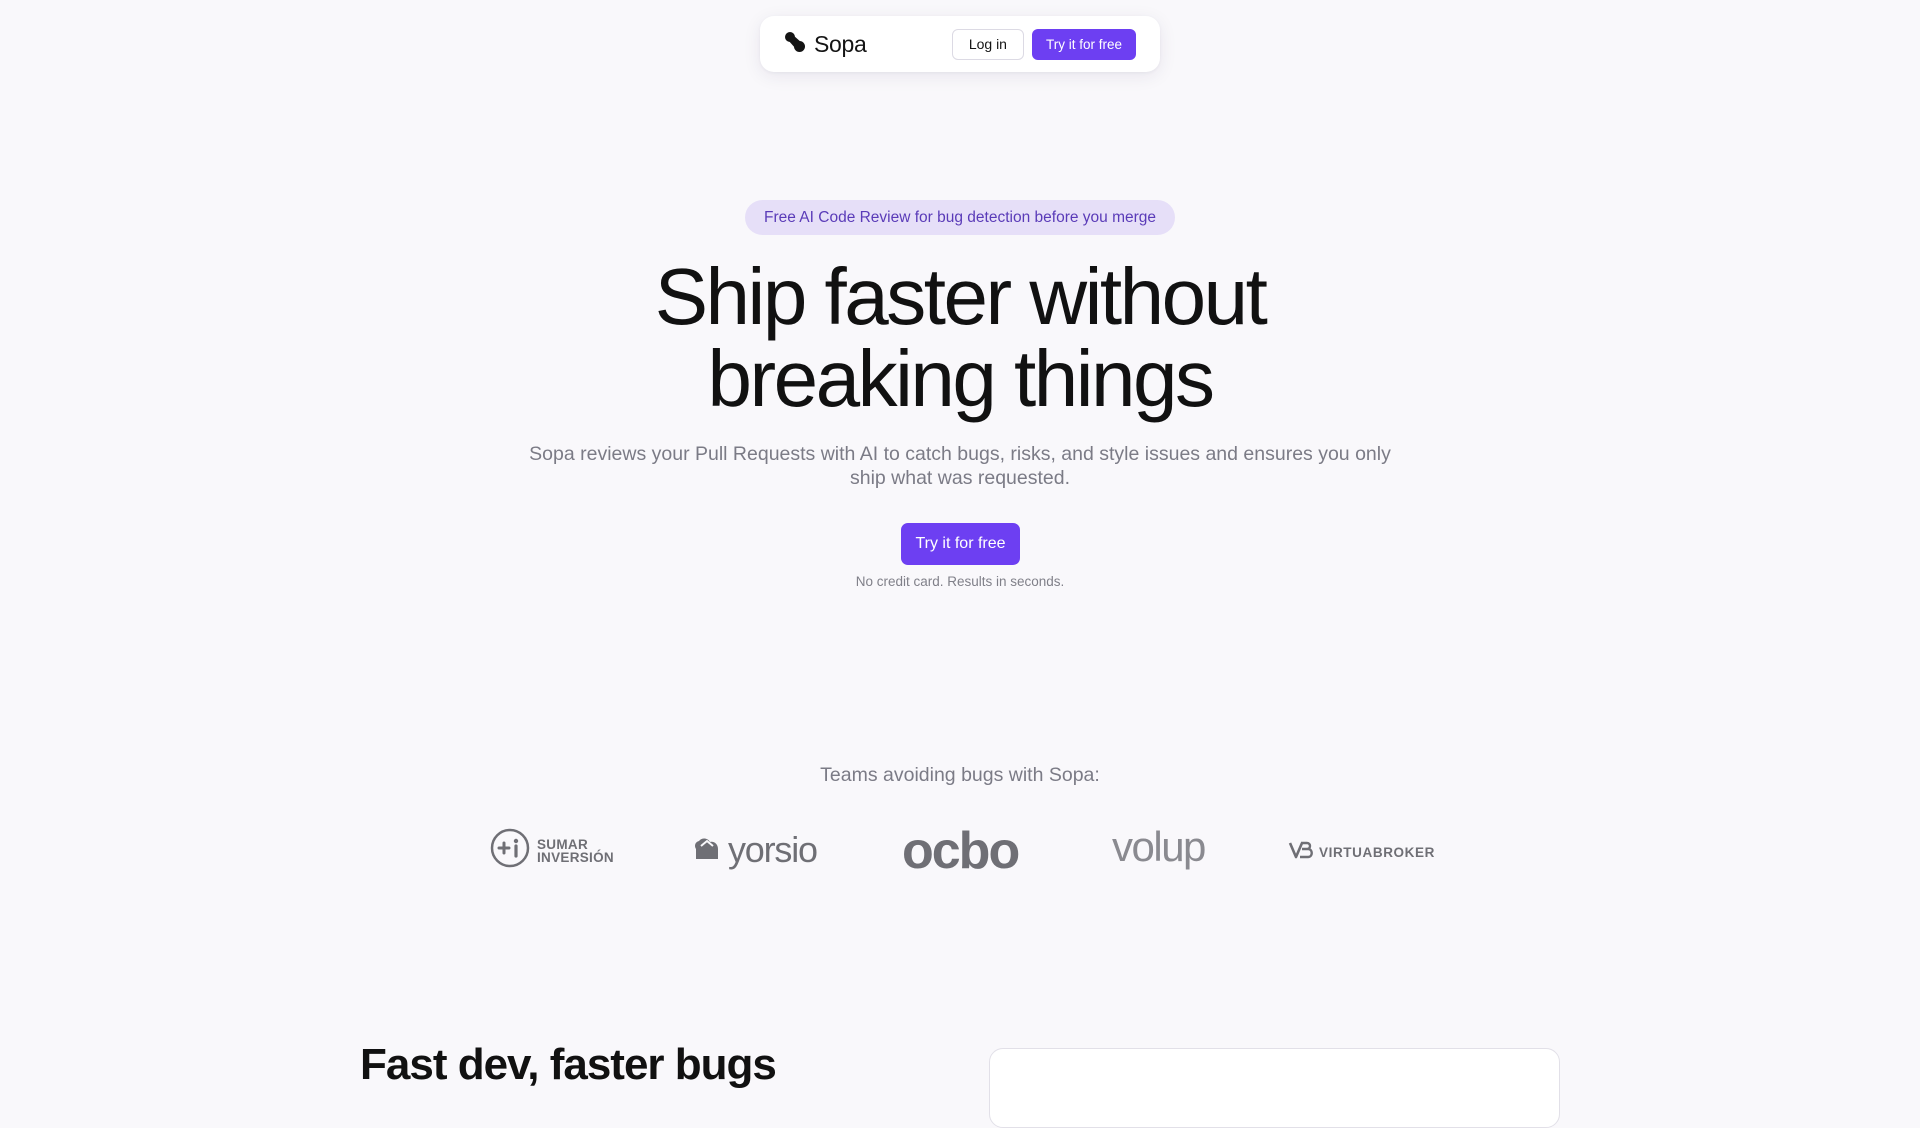  What do you see at coordinates (773, 849) in the screenshot?
I see `yorsio-wordmark: yorsio` at bounding box center [773, 849].